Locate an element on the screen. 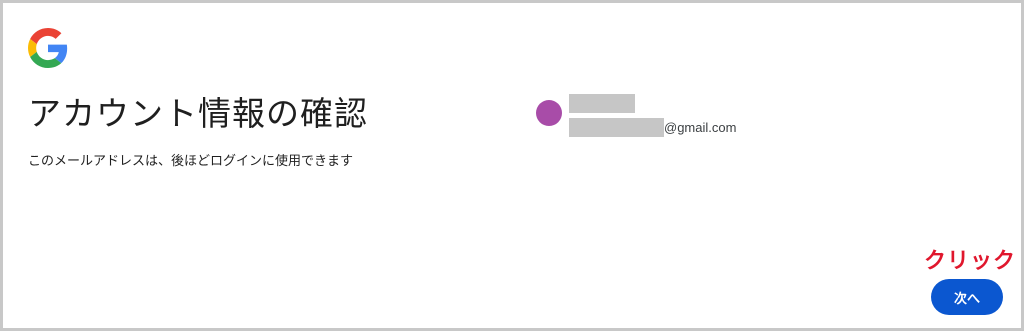 This screenshot has height=331, width=1024. email-domain: @gmail.com is located at coordinates (700, 127).